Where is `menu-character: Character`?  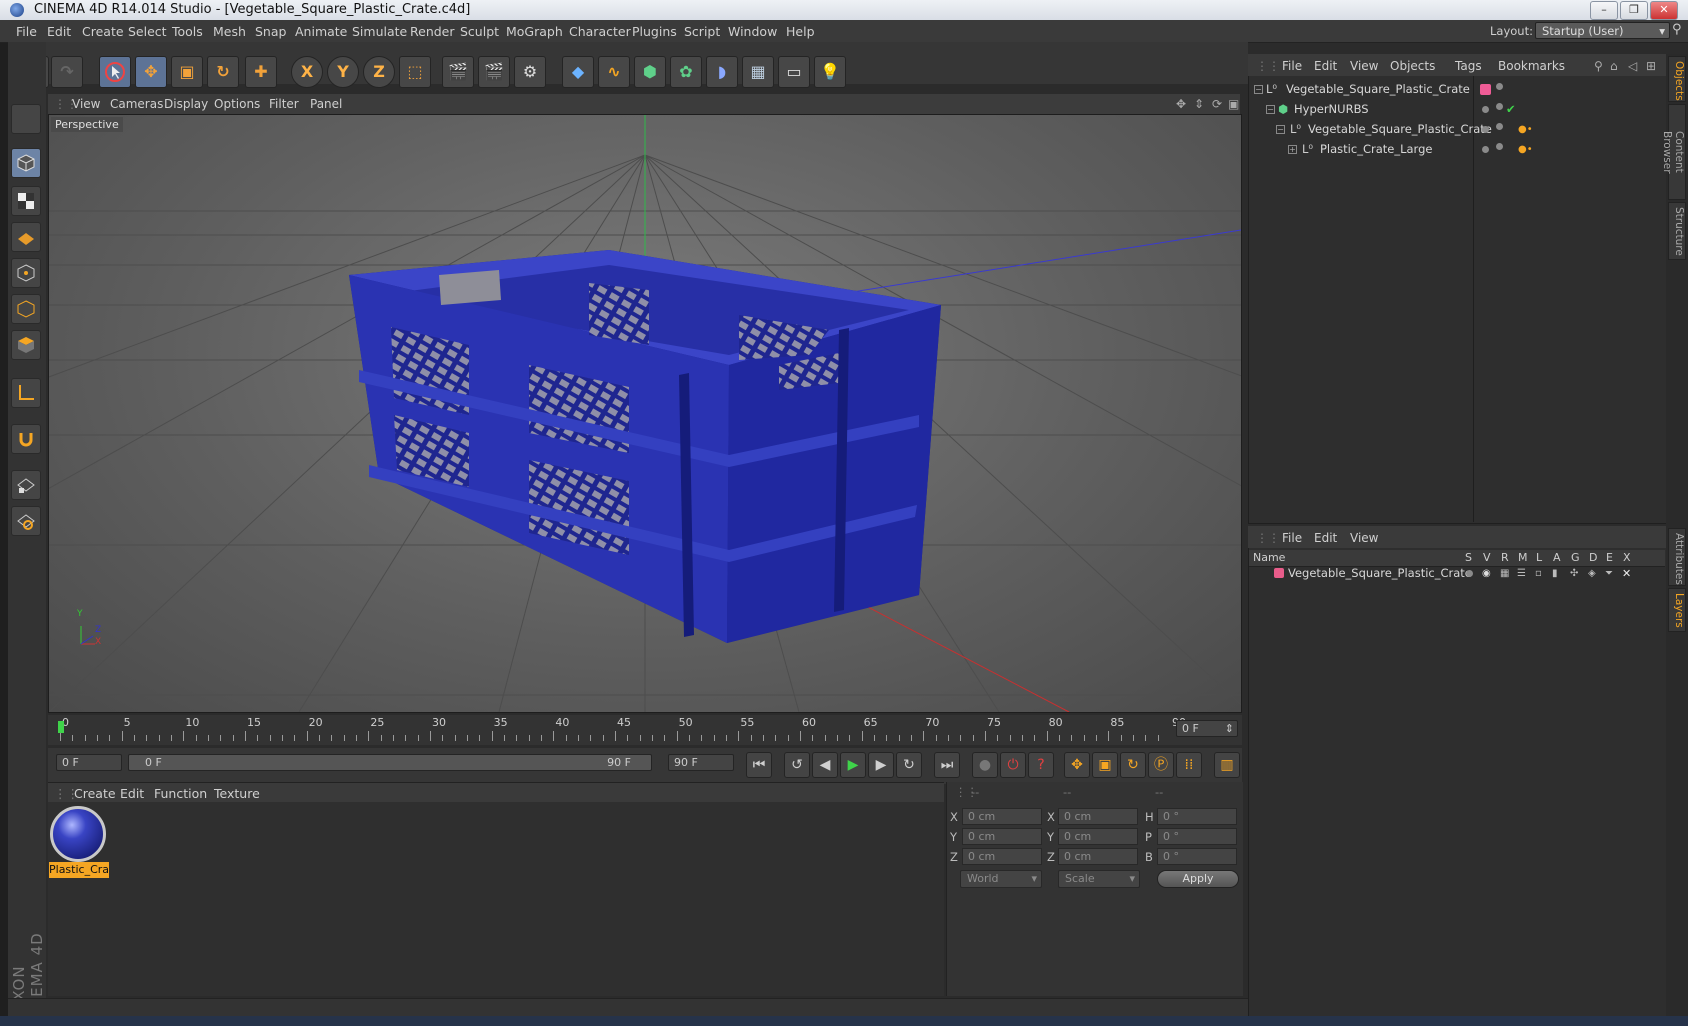 menu-character: Character is located at coordinates (600, 31).